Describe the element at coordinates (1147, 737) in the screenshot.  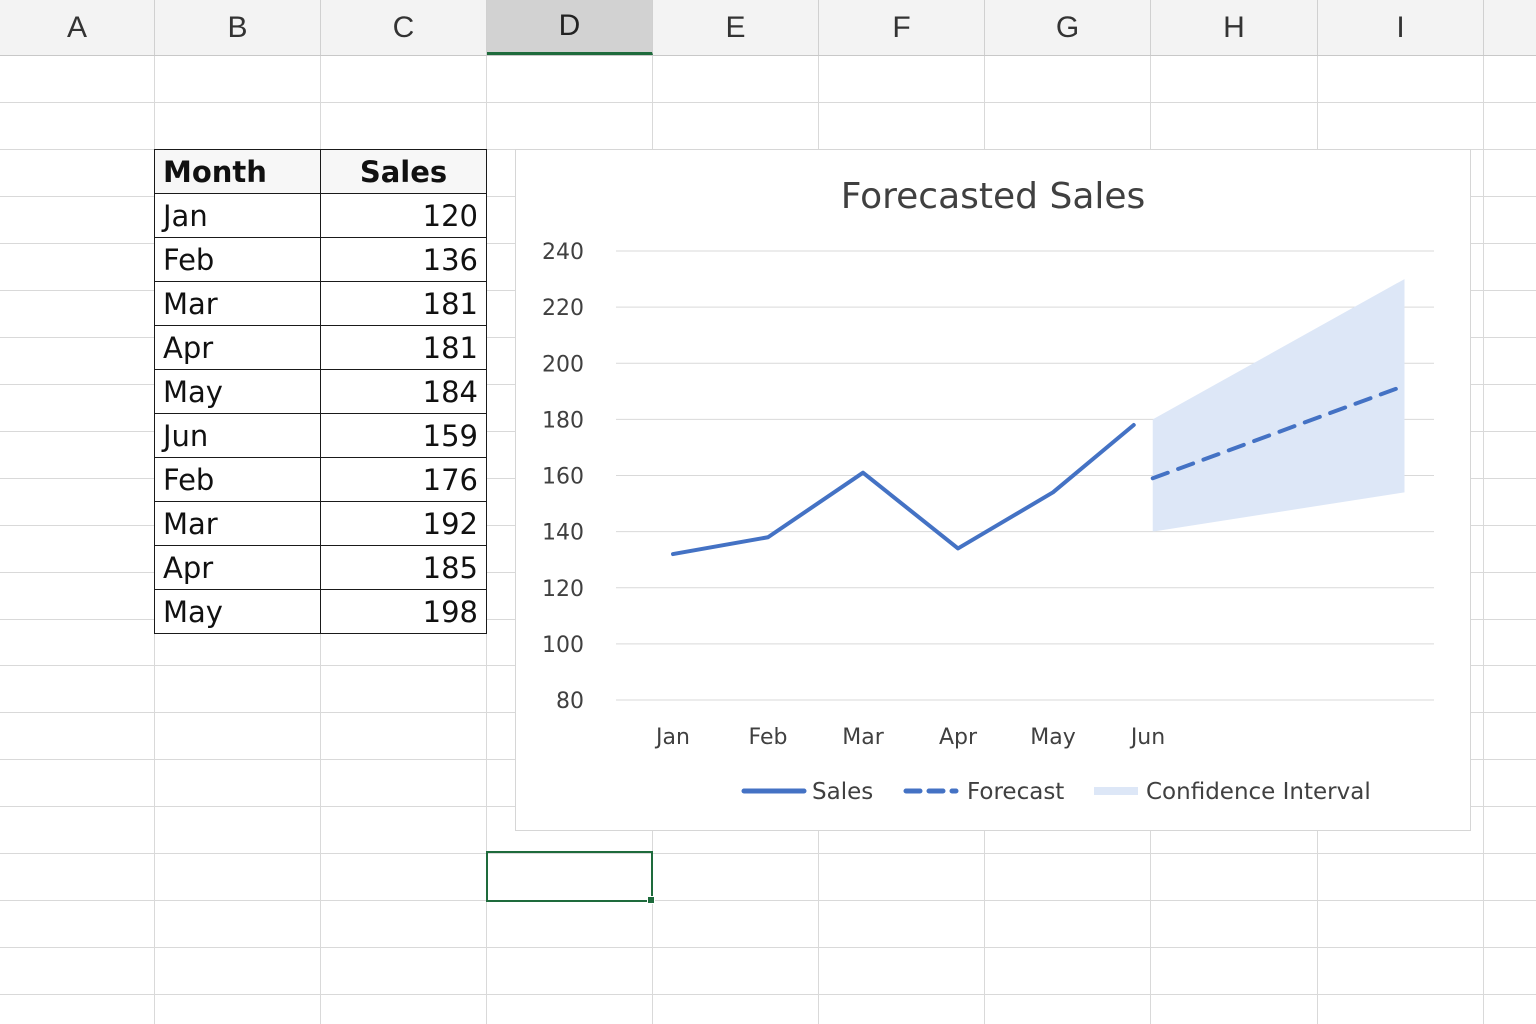
I see `x-tick-label: Jun` at that location.